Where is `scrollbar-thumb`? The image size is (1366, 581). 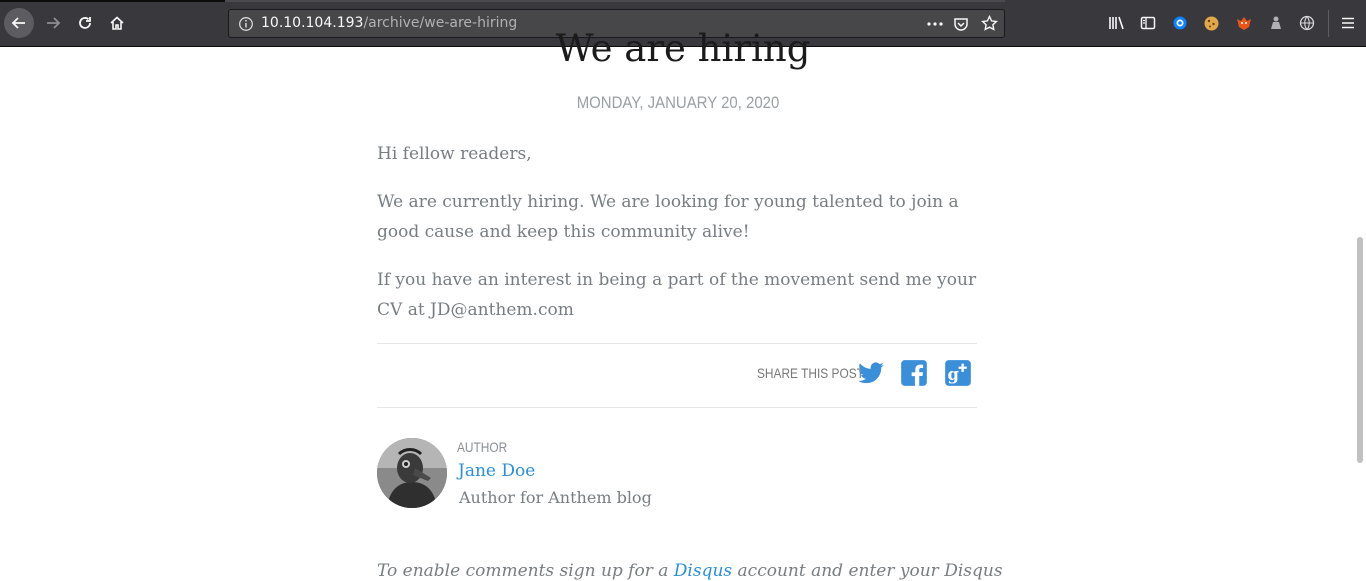 scrollbar-thumb is located at coordinates (1360, 350).